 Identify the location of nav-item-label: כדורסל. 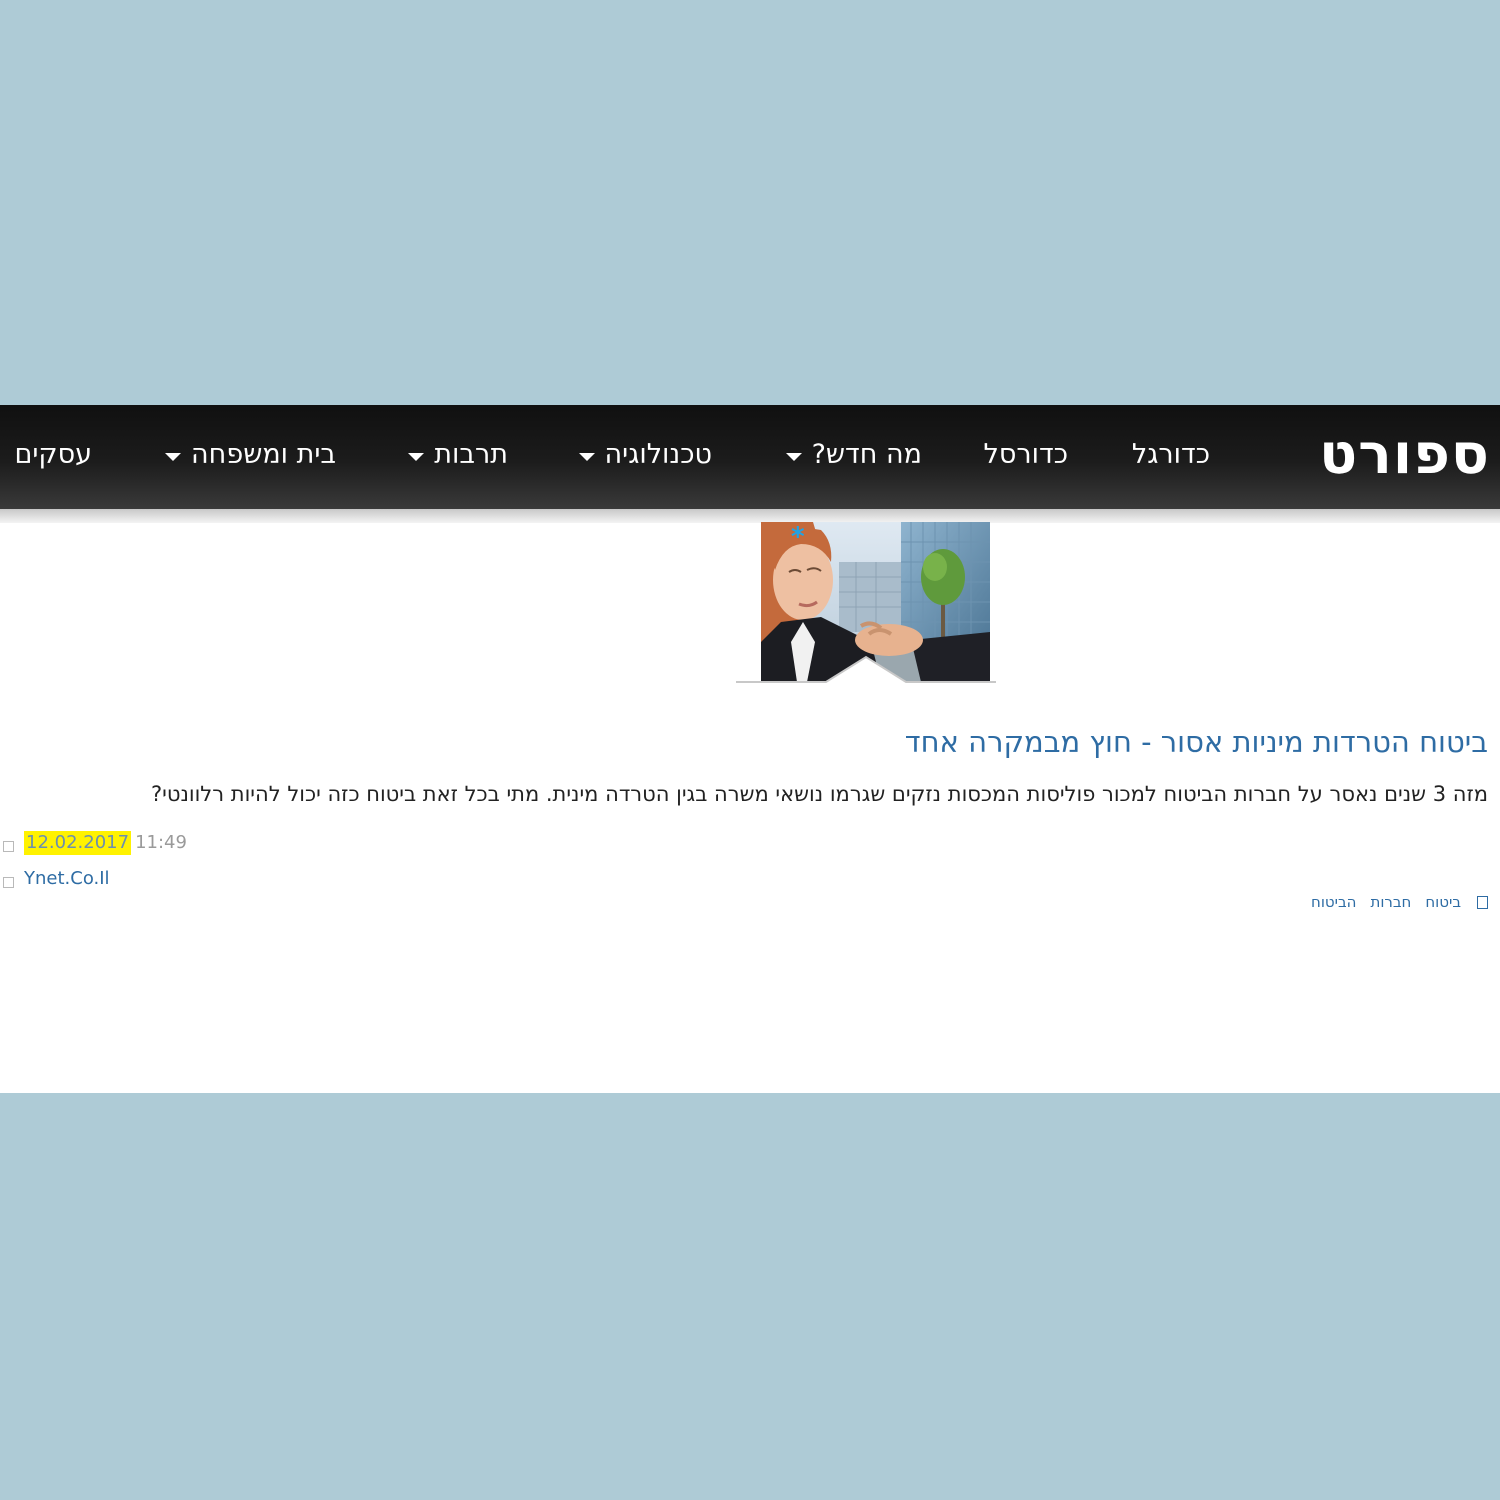
(1025, 454).